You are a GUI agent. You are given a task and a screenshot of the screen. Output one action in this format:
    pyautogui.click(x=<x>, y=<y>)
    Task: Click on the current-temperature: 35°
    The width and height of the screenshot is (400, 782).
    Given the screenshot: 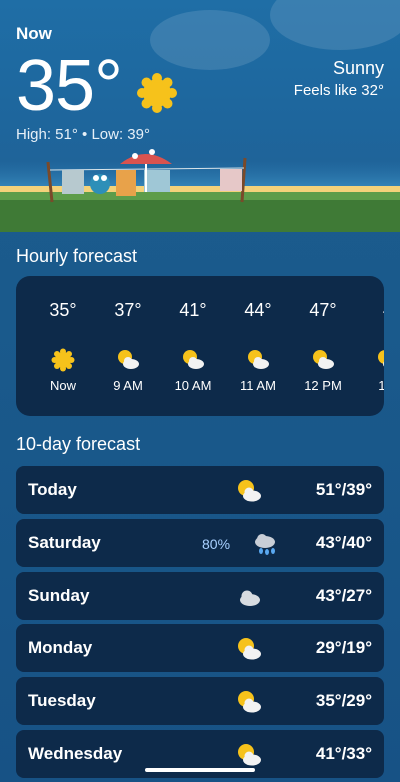 What is the action you would take?
    pyautogui.click(x=69, y=86)
    